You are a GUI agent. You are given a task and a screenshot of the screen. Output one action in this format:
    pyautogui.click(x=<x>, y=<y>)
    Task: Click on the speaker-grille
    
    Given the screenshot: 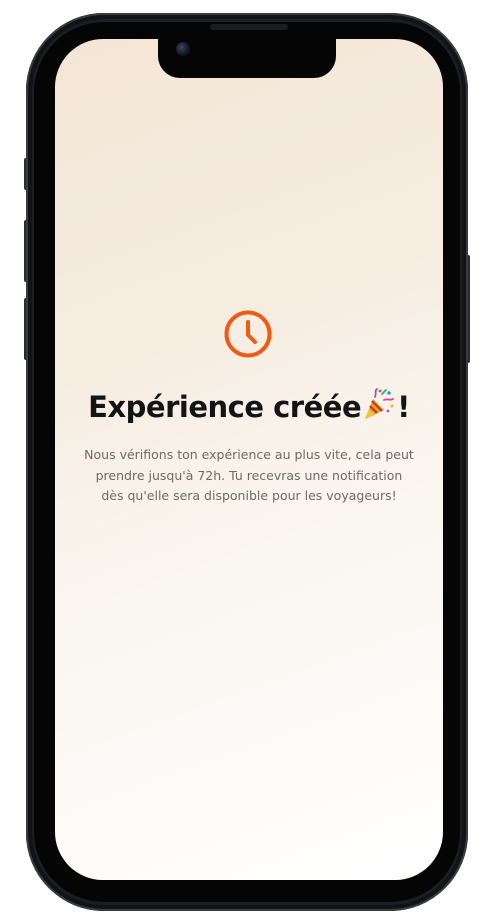 What is the action you would take?
    pyautogui.click(x=249, y=27)
    